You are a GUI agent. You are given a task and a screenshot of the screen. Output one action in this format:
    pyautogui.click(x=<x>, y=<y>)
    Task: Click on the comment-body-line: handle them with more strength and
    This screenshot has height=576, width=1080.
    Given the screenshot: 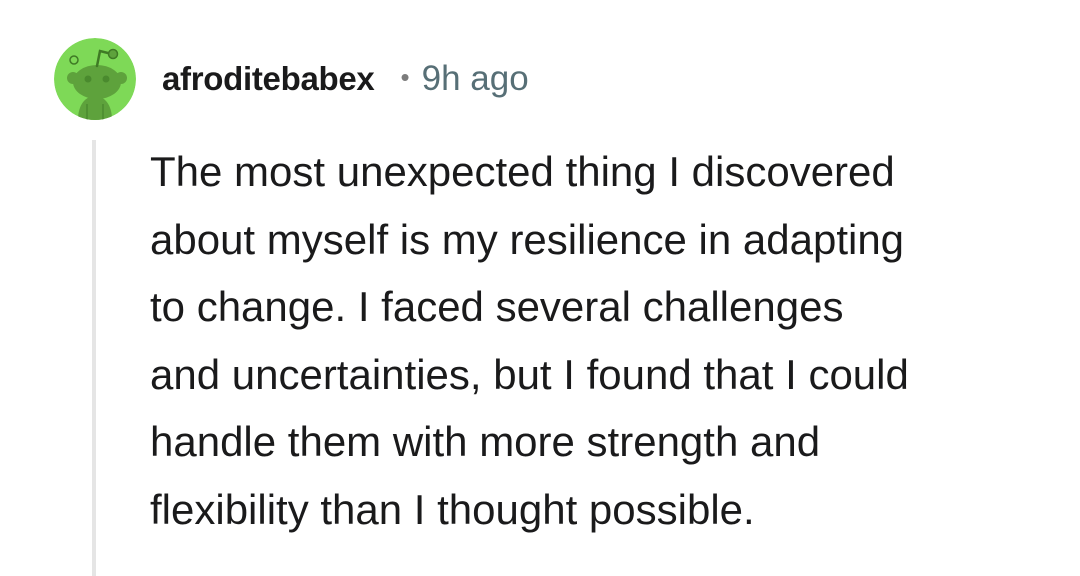 What is the action you would take?
    pyautogui.click(x=485, y=441)
    